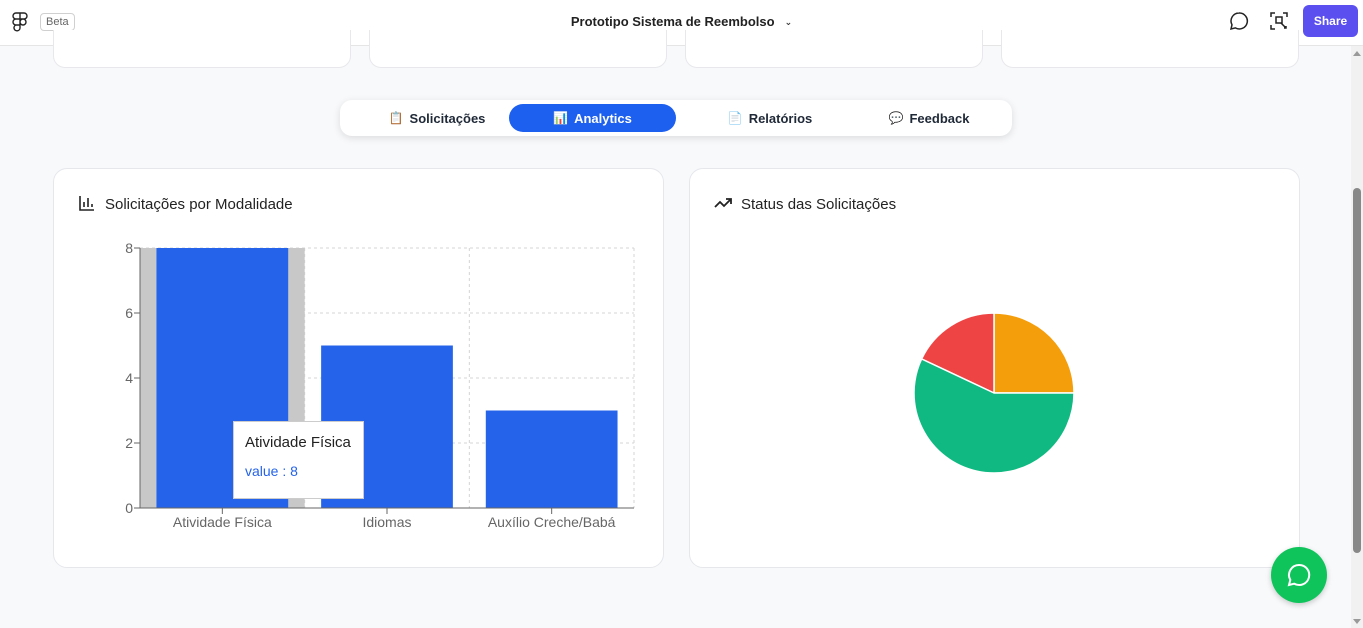 The image size is (1363, 628). Describe the element at coordinates (298, 460) in the screenshot. I see `chart-tooltip: Atividade Física value : 8` at that location.